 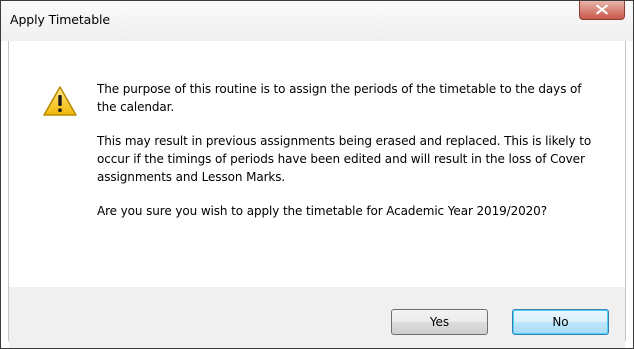 What do you see at coordinates (439, 322) in the screenshot?
I see `yes-button: Yes` at bounding box center [439, 322].